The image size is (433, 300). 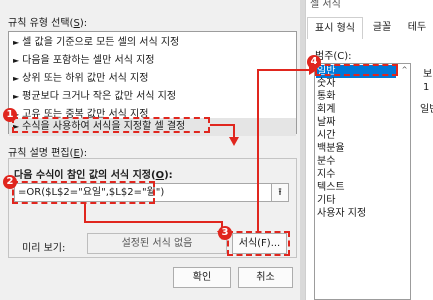 I want to click on step-badge-3: 3, so click(x=225, y=233).